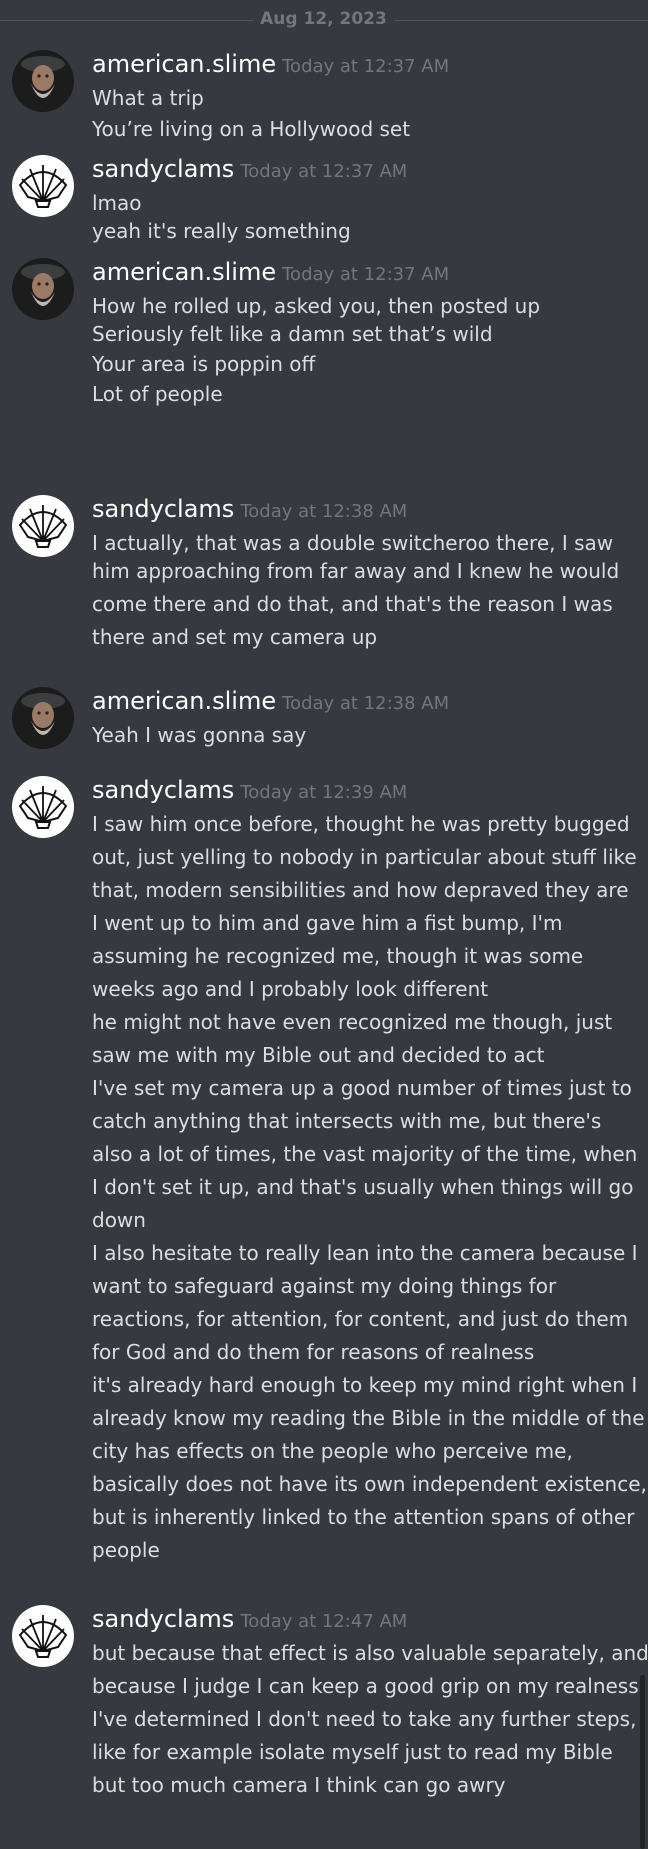 The image size is (648, 1849). Describe the element at coordinates (299, 1785) in the screenshot. I see `message-line: but too much camera I think can go awry` at that location.